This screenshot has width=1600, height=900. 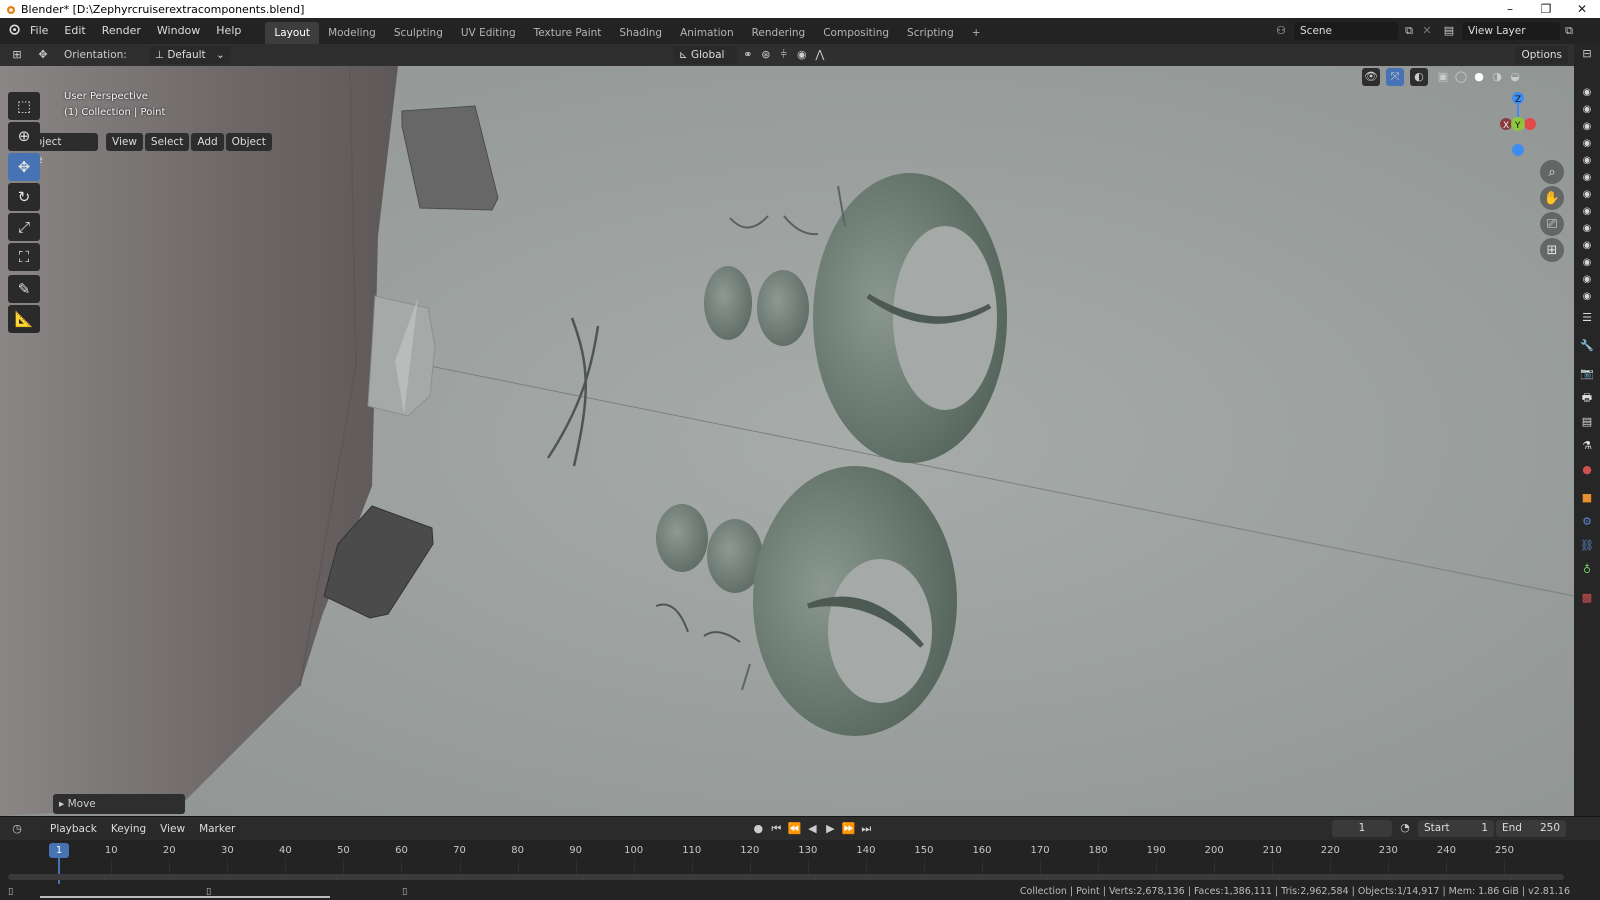 What do you see at coordinates (1587, 570) in the screenshot?
I see `data-properties-icon: ♁` at bounding box center [1587, 570].